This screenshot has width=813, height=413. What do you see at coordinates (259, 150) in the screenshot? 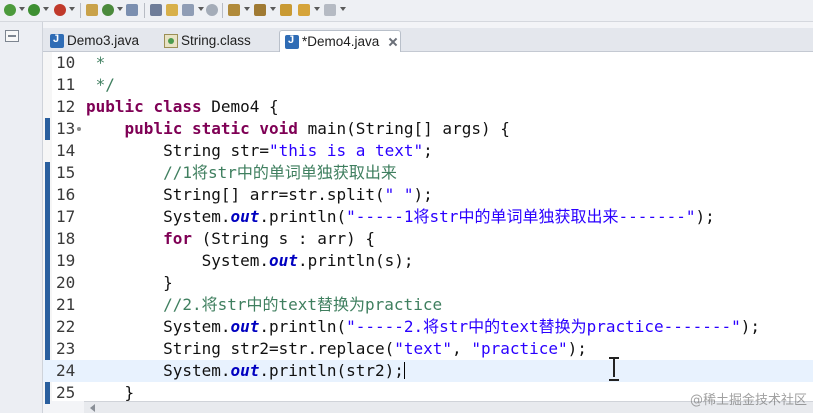
I see `code-text: String str="this is a text";` at bounding box center [259, 150].